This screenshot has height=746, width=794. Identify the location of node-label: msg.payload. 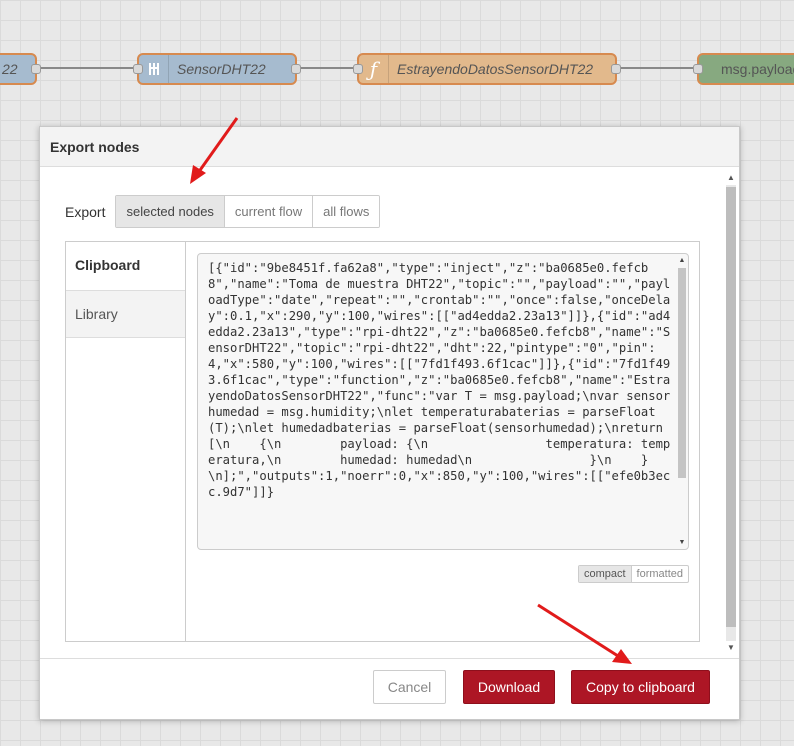
(757, 69).